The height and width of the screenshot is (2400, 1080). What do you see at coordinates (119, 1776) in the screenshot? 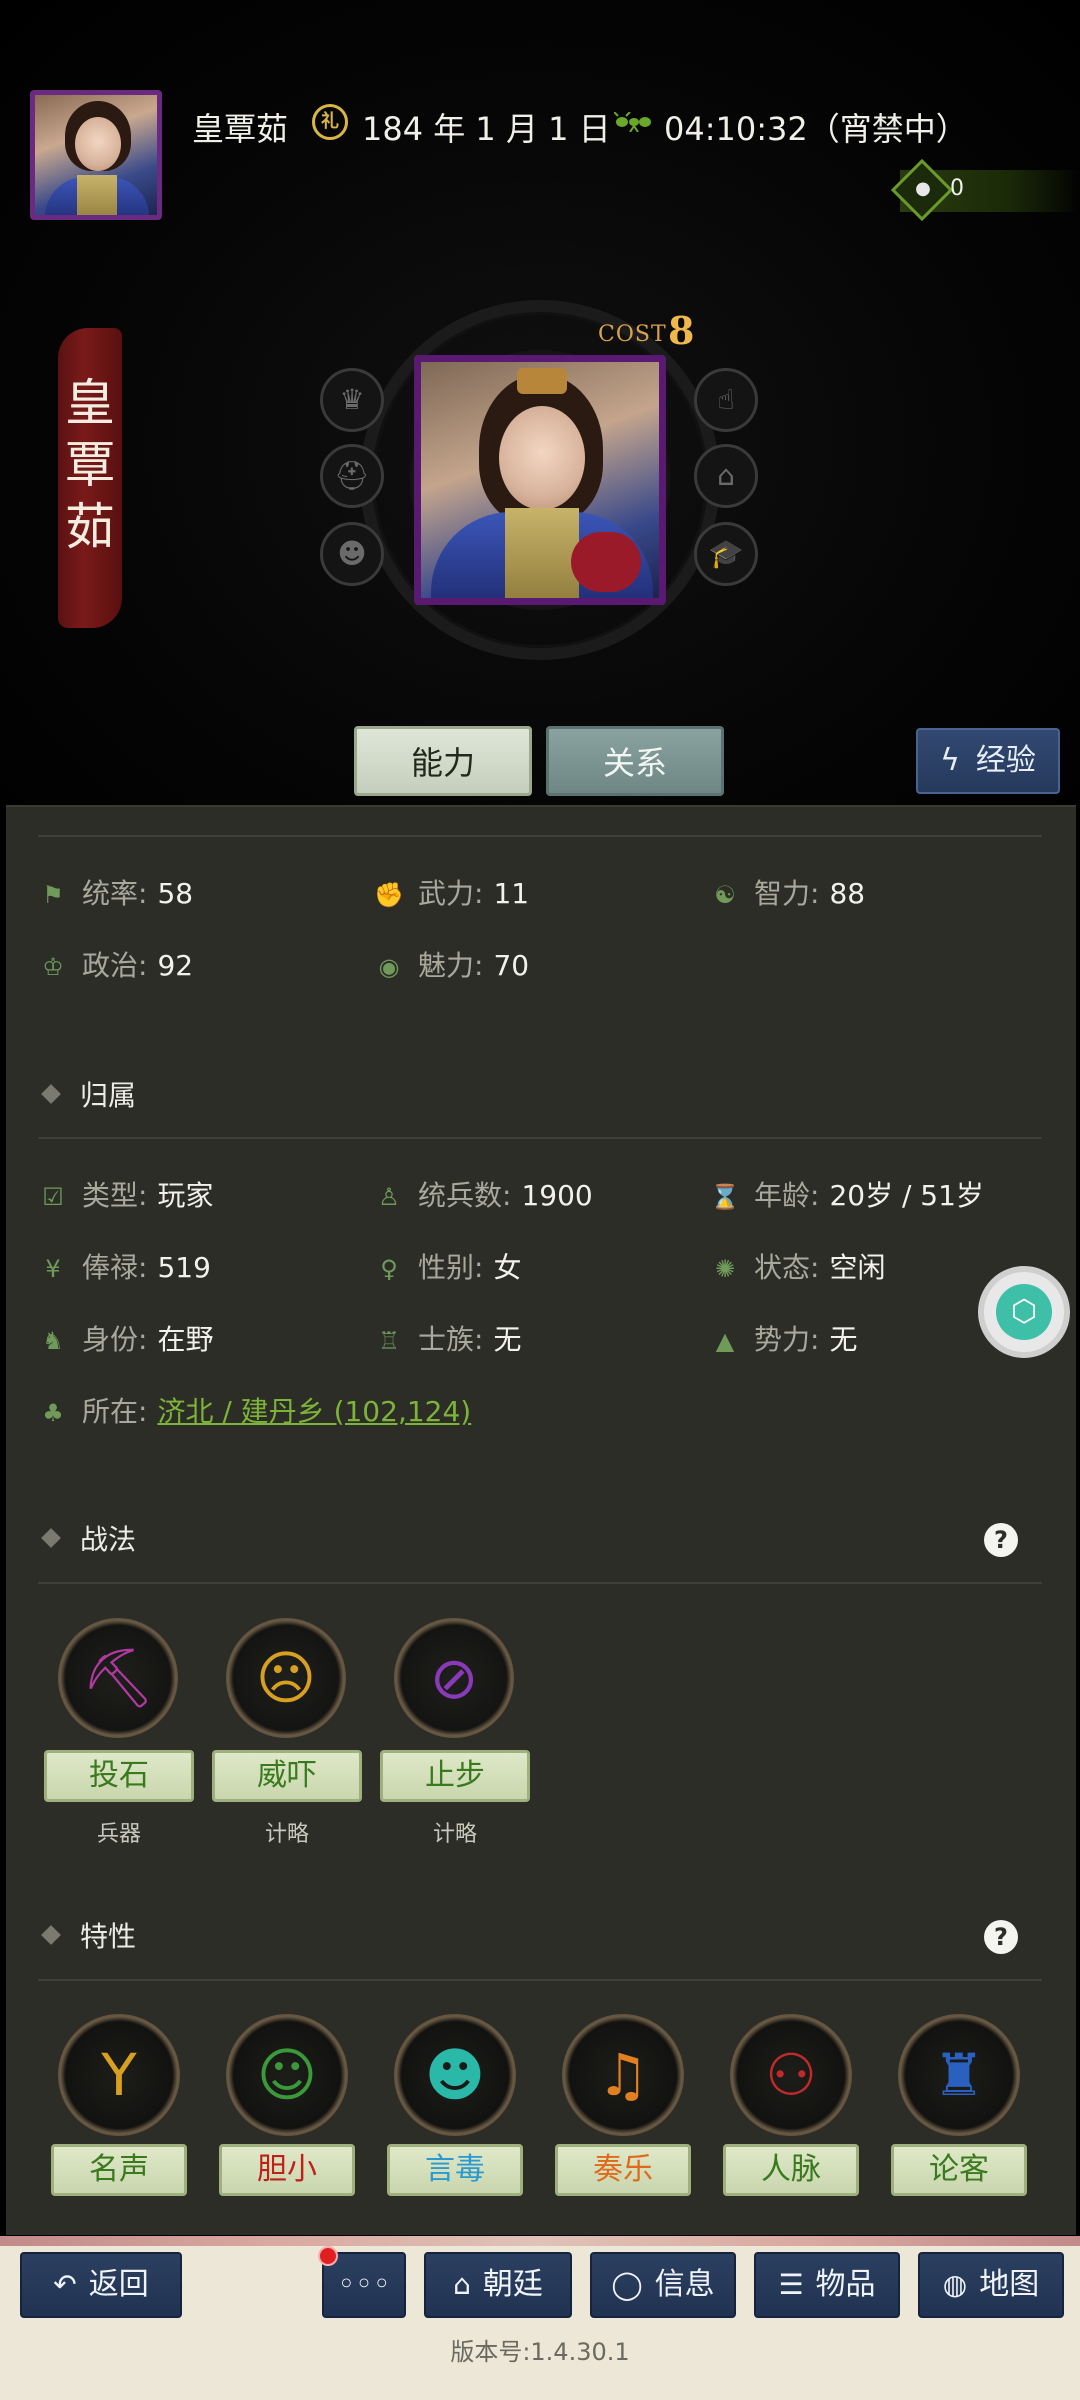
I see `tactic-label: 投石` at bounding box center [119, 1776].